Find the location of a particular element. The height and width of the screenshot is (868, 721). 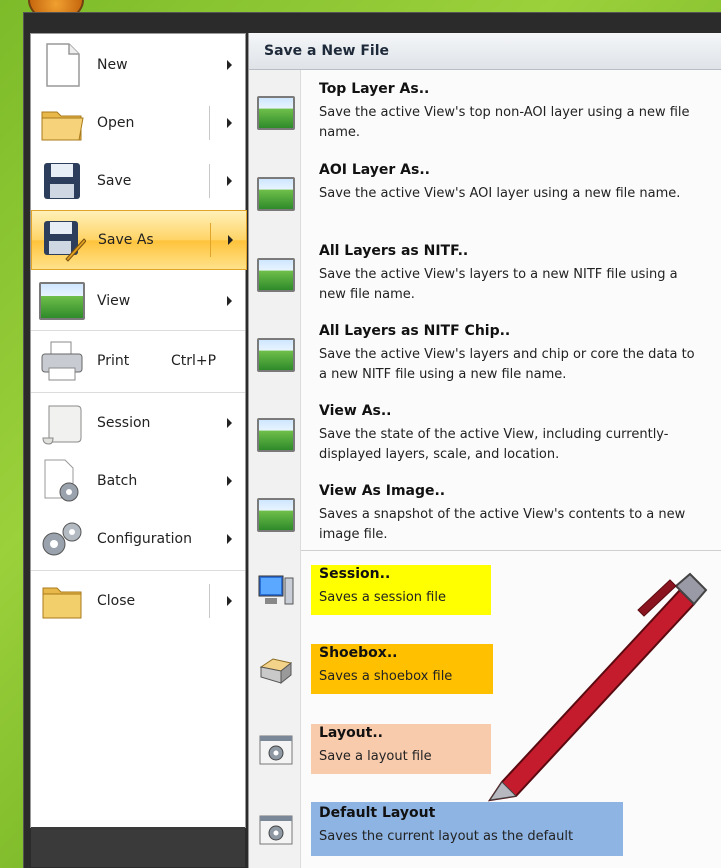

computer-icon is located at coordinates (276, 590).